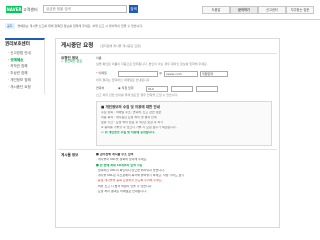 The image size is (320, 240). Describe the element at coordinates (133, 9) in the screenshot. I see `search-button: 검색` at that location.